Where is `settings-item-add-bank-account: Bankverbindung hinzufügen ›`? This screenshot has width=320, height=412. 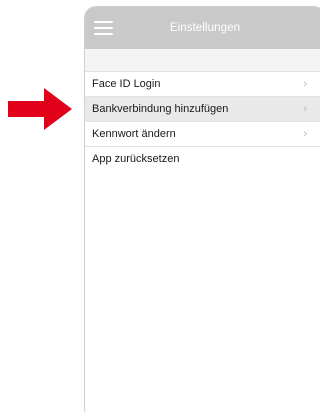 settings-item-add-bank-account: Bankverbindung hinzufügen › is located at coordinates (202, 109).